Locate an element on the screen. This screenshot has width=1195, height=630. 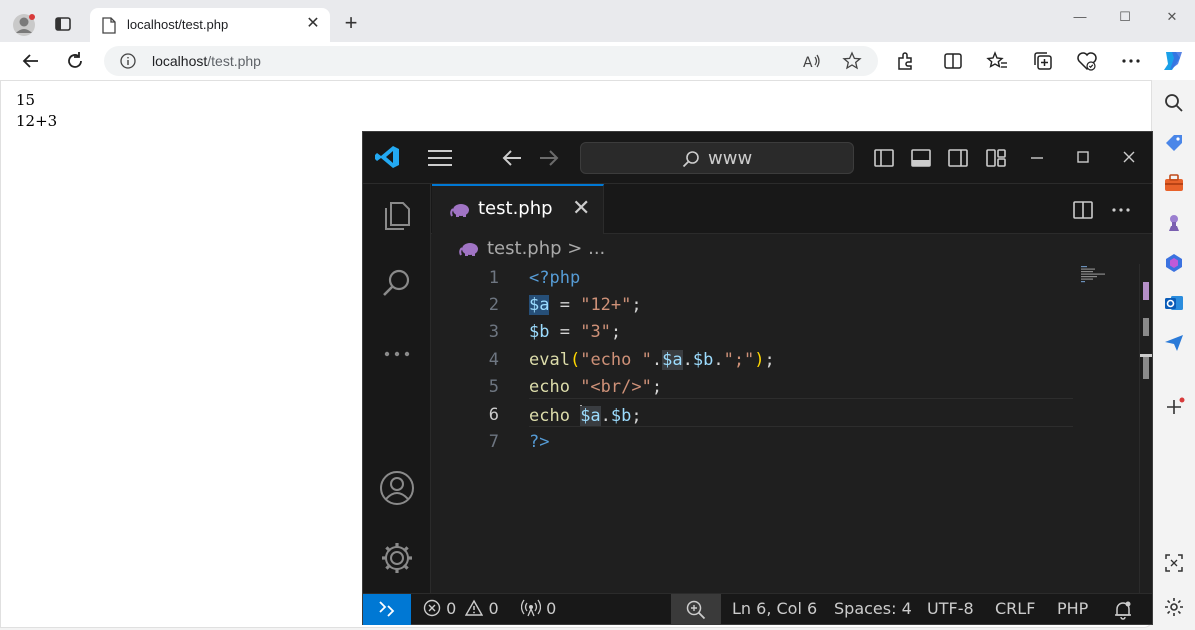
add-sidebar-icon is located at coordinates (1174, 407).